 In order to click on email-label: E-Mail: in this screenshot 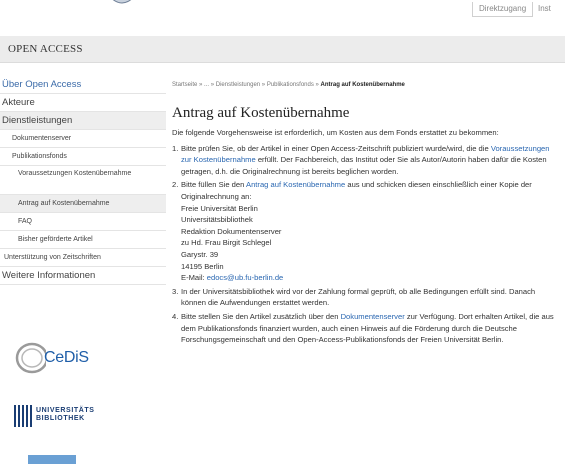, I will do `click(194, 278)`.